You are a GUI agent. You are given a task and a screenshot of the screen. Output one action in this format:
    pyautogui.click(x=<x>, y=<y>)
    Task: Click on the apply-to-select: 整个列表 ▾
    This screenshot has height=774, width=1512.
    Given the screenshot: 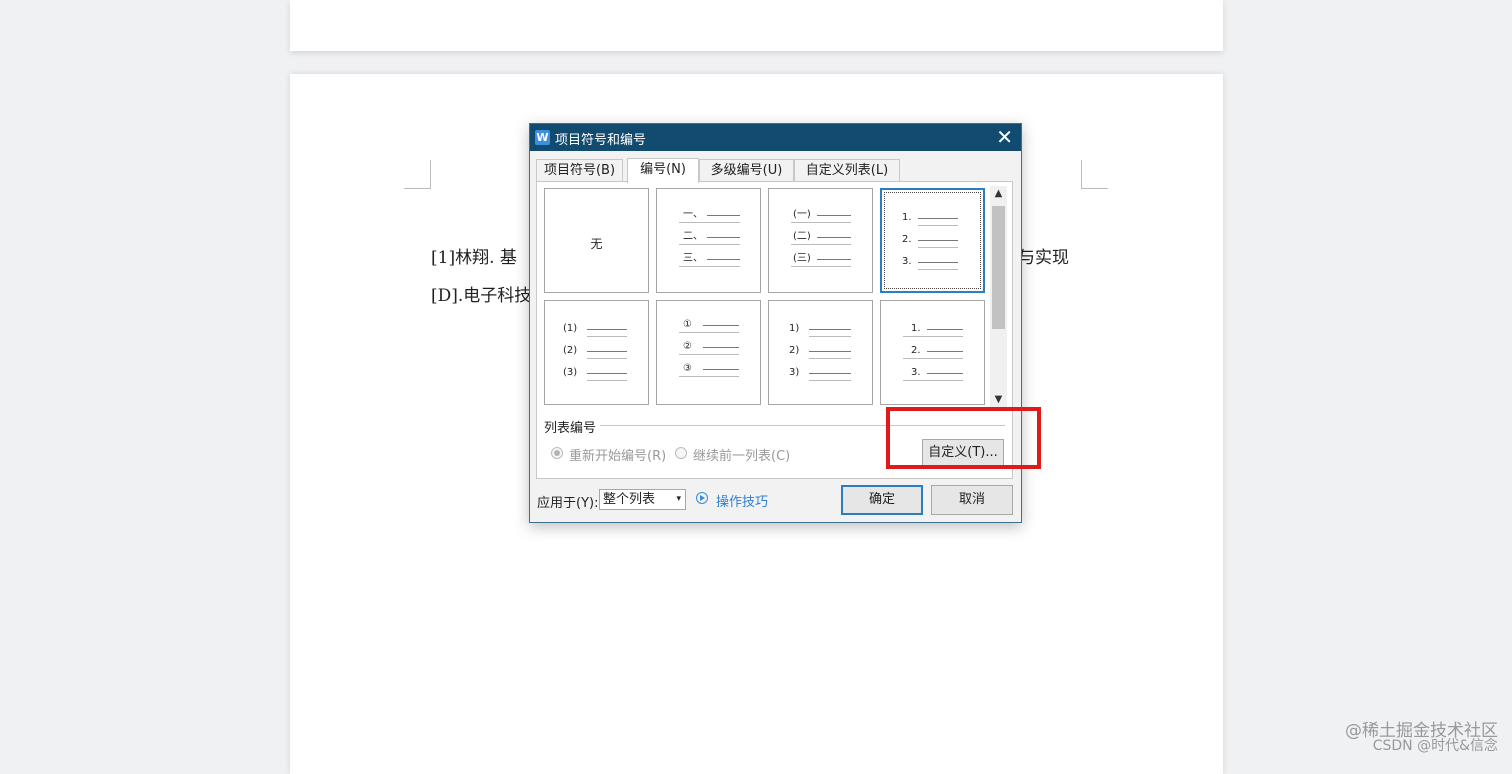 What is the action you would take?
    pyautogui.click(x=642, y=499)
    